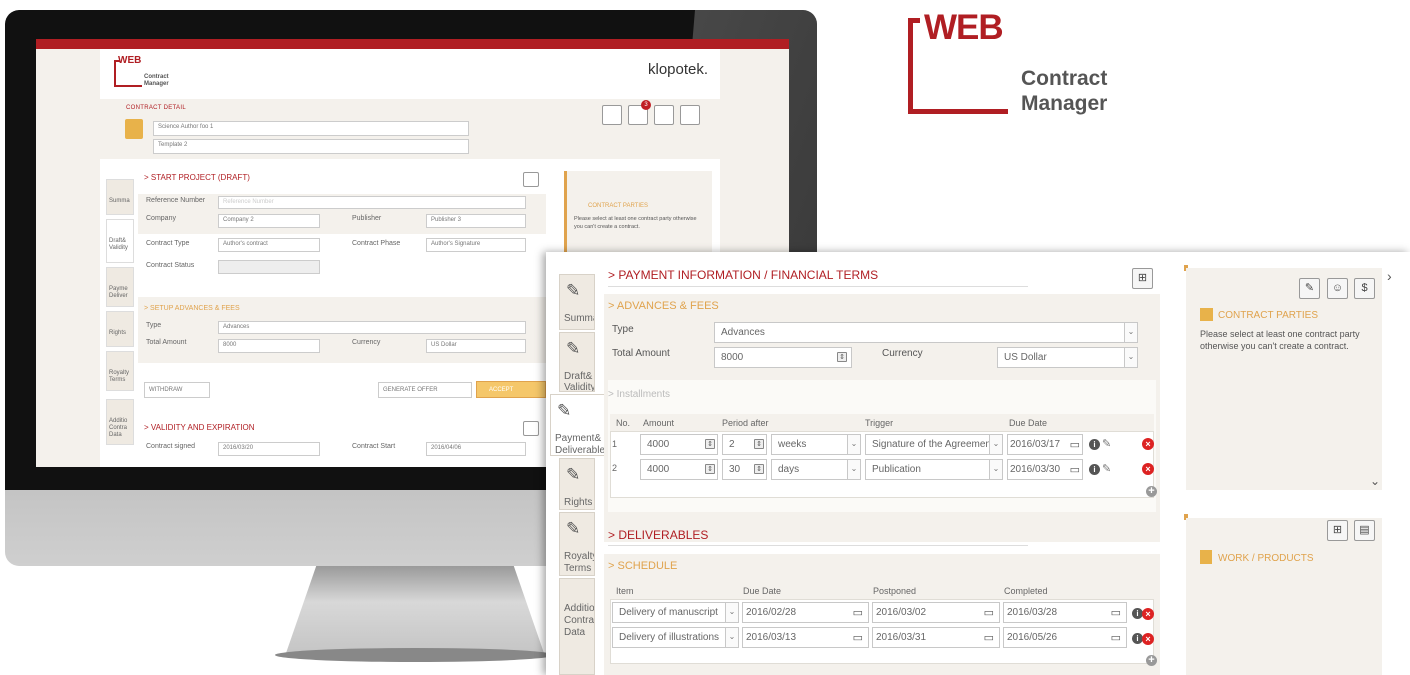 The width and height of the screenshot is (1410, 675). What do you see at coordinates (612, 115) in the screenshot?
I see `header-edit-button` at bounding box center [612, 115].